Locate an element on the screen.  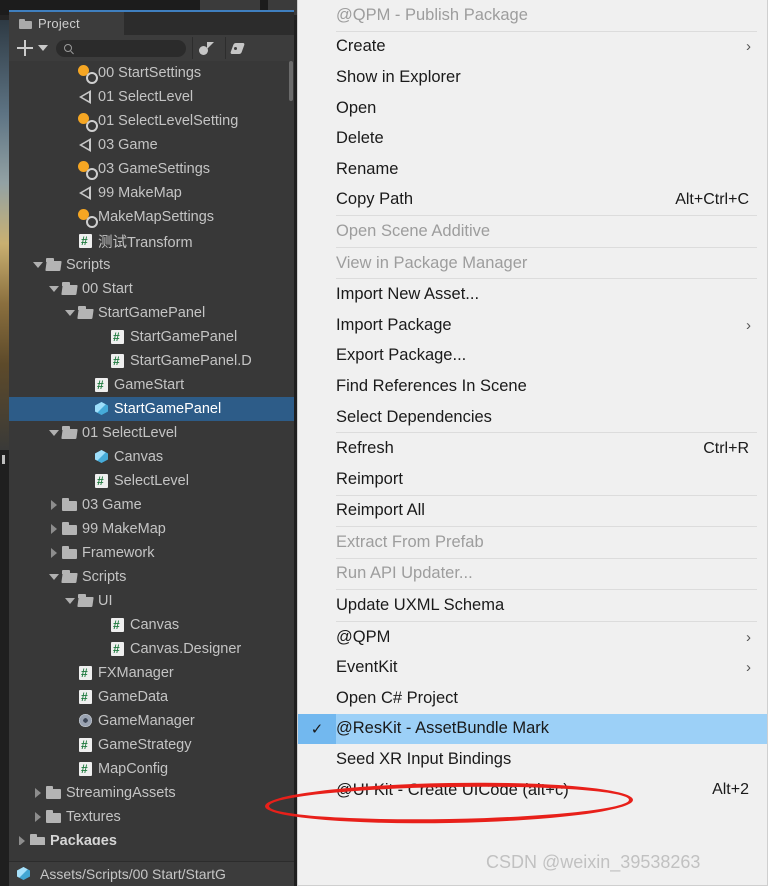
tree-item: 03 GameSettings is located at coordinates (151, 169).